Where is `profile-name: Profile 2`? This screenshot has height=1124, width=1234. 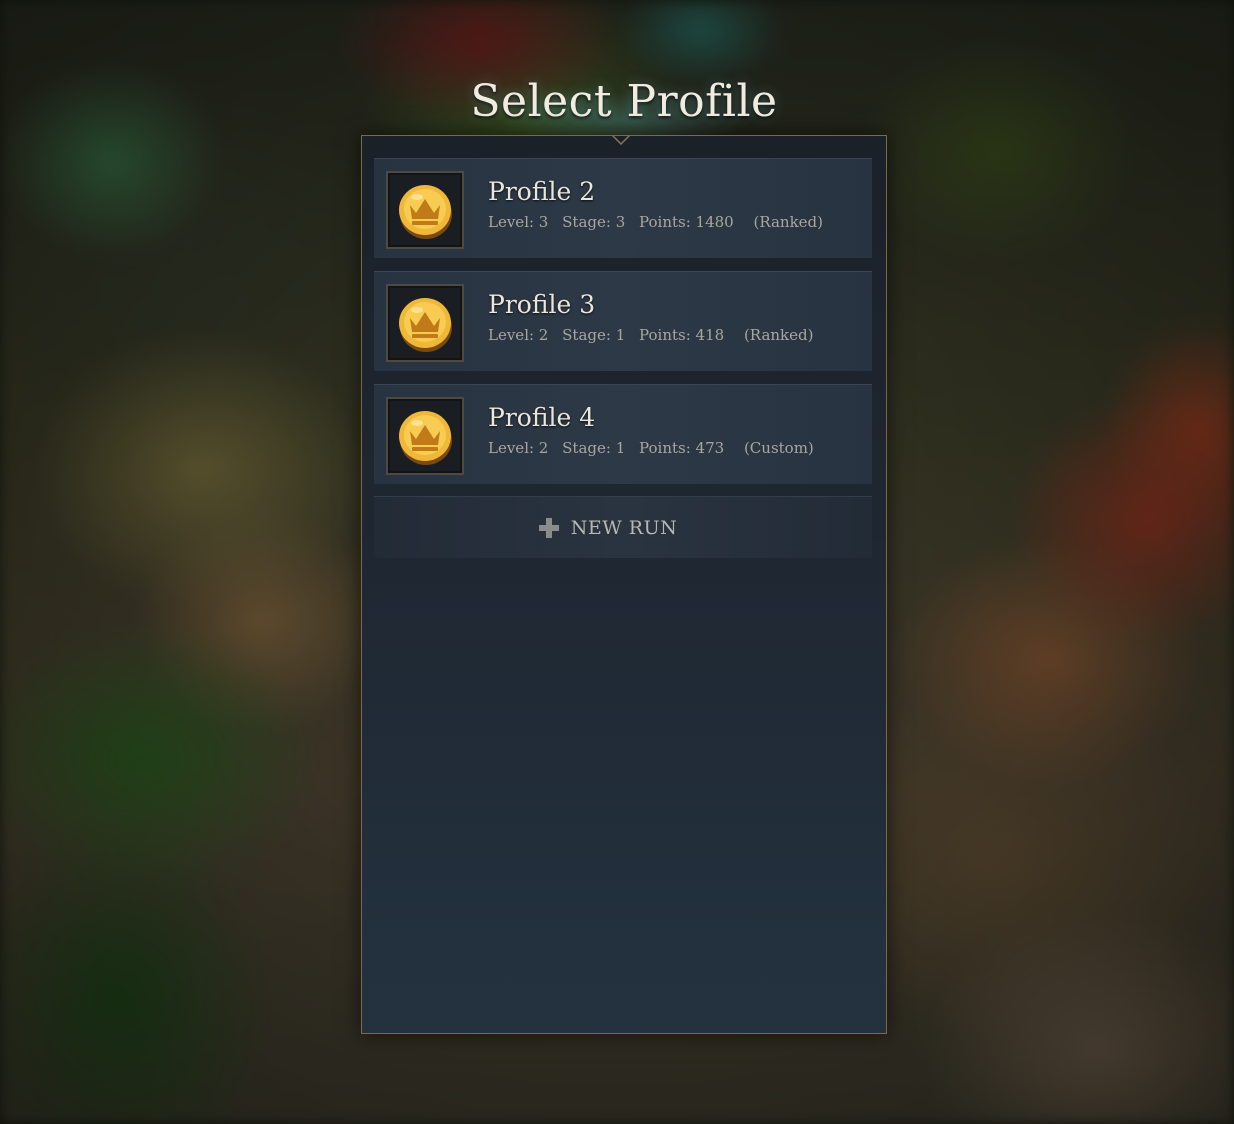 profile-name: Profile 2 is located at coordinates (542, 191).